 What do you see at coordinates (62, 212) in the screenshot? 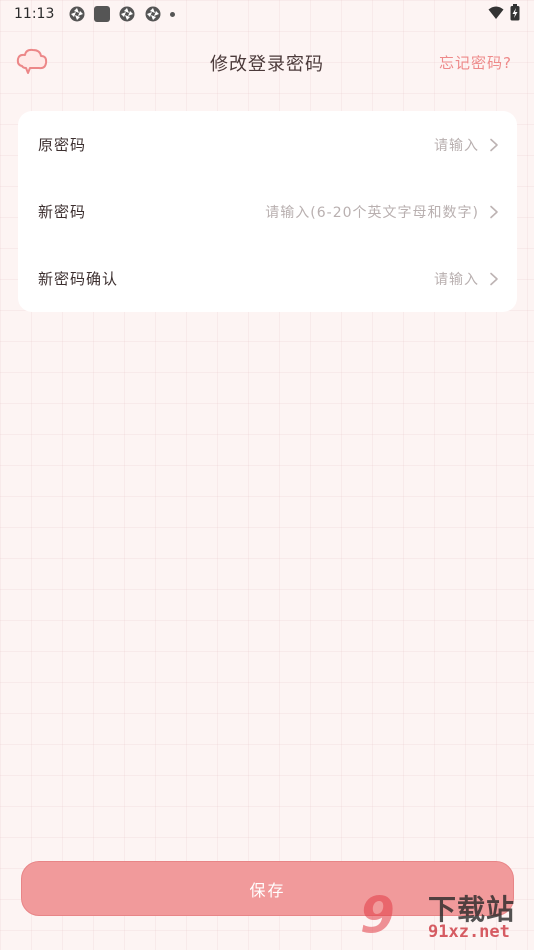
I see `new-password-label: 新密码` at bounding box center [62, 212].